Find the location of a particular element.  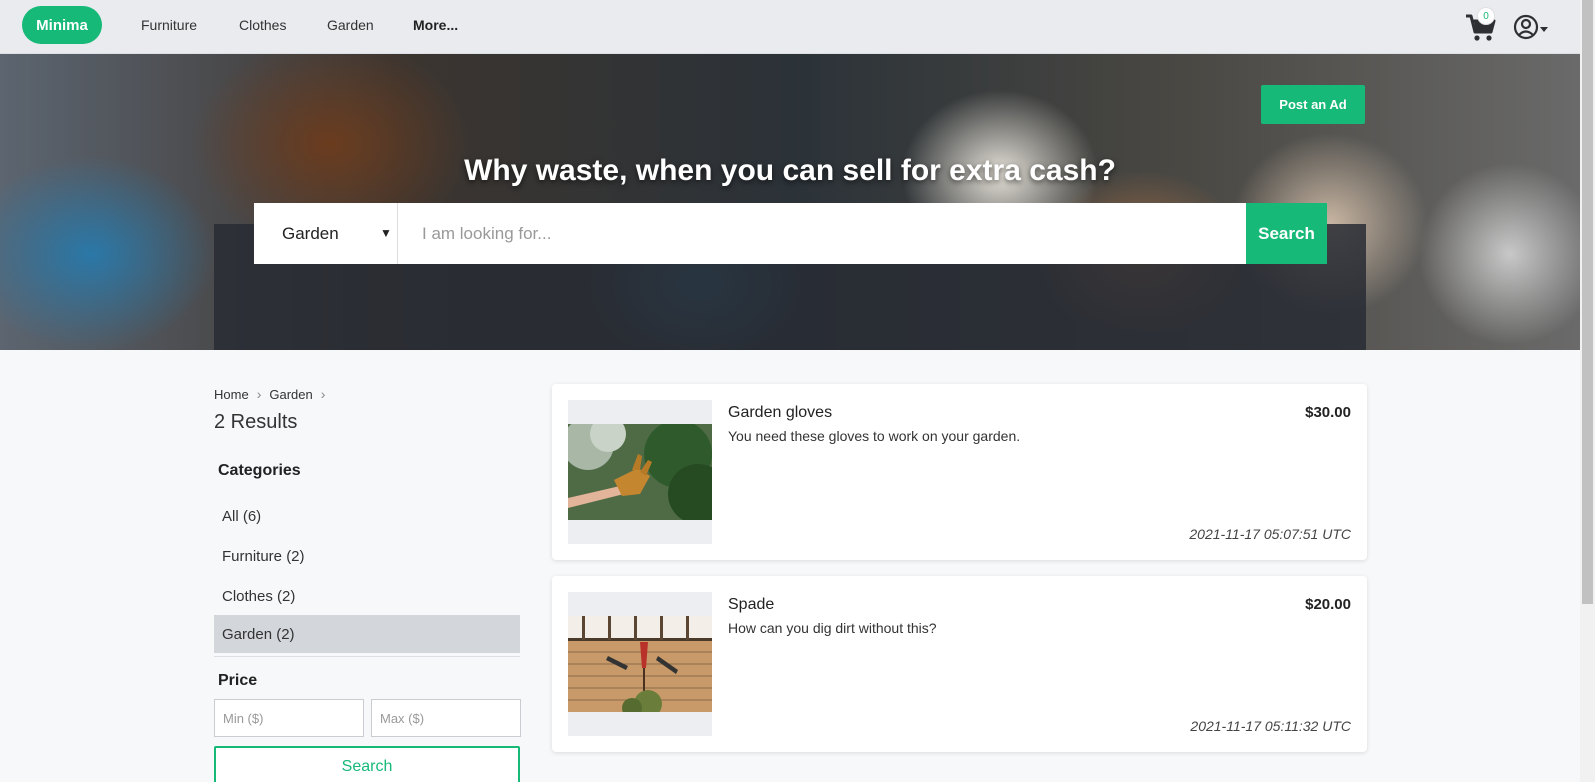

chevron-down-icon: ▼ is located at coordinates (386, 233).